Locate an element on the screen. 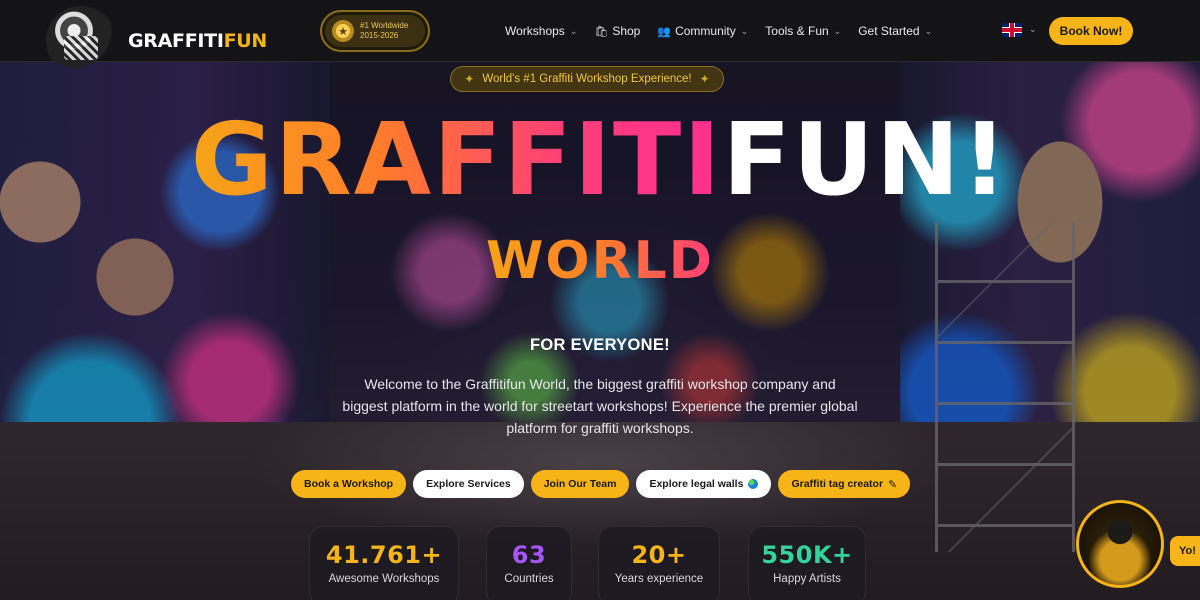 The height and width of the screenshot is (600, 1200). book-workshop-button: Book a Workshop is located at coordinates (349, 484).